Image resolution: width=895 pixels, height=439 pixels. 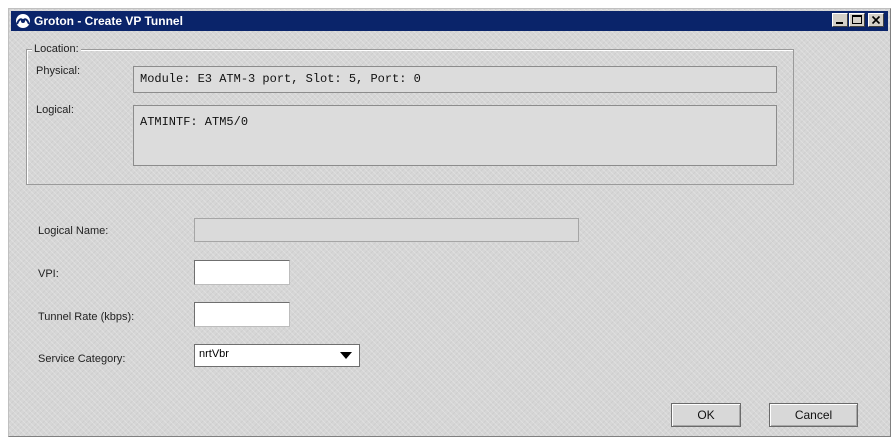 What do you see at coordinates (277, 355) in the screenshot?
I see `service-category-select: nrtVbr` at bounding box center [277, 355].